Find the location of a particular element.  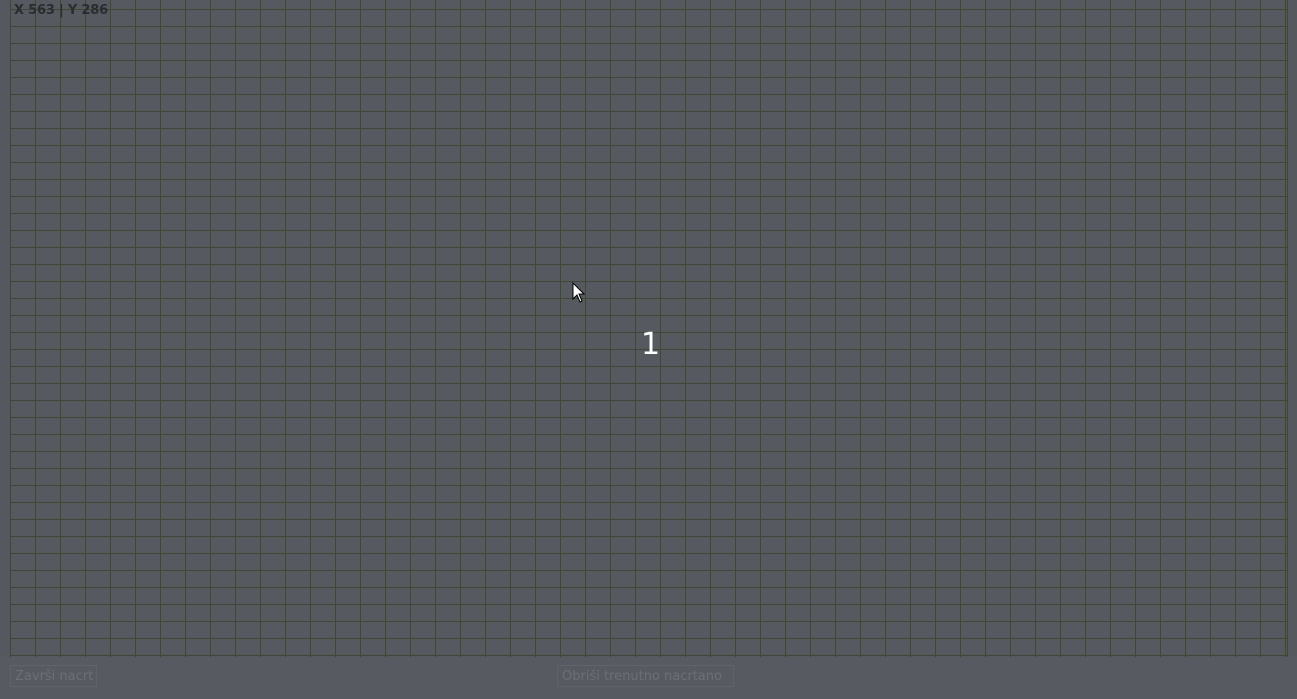

counter-label: 1 is located at coordinates (651, 344).